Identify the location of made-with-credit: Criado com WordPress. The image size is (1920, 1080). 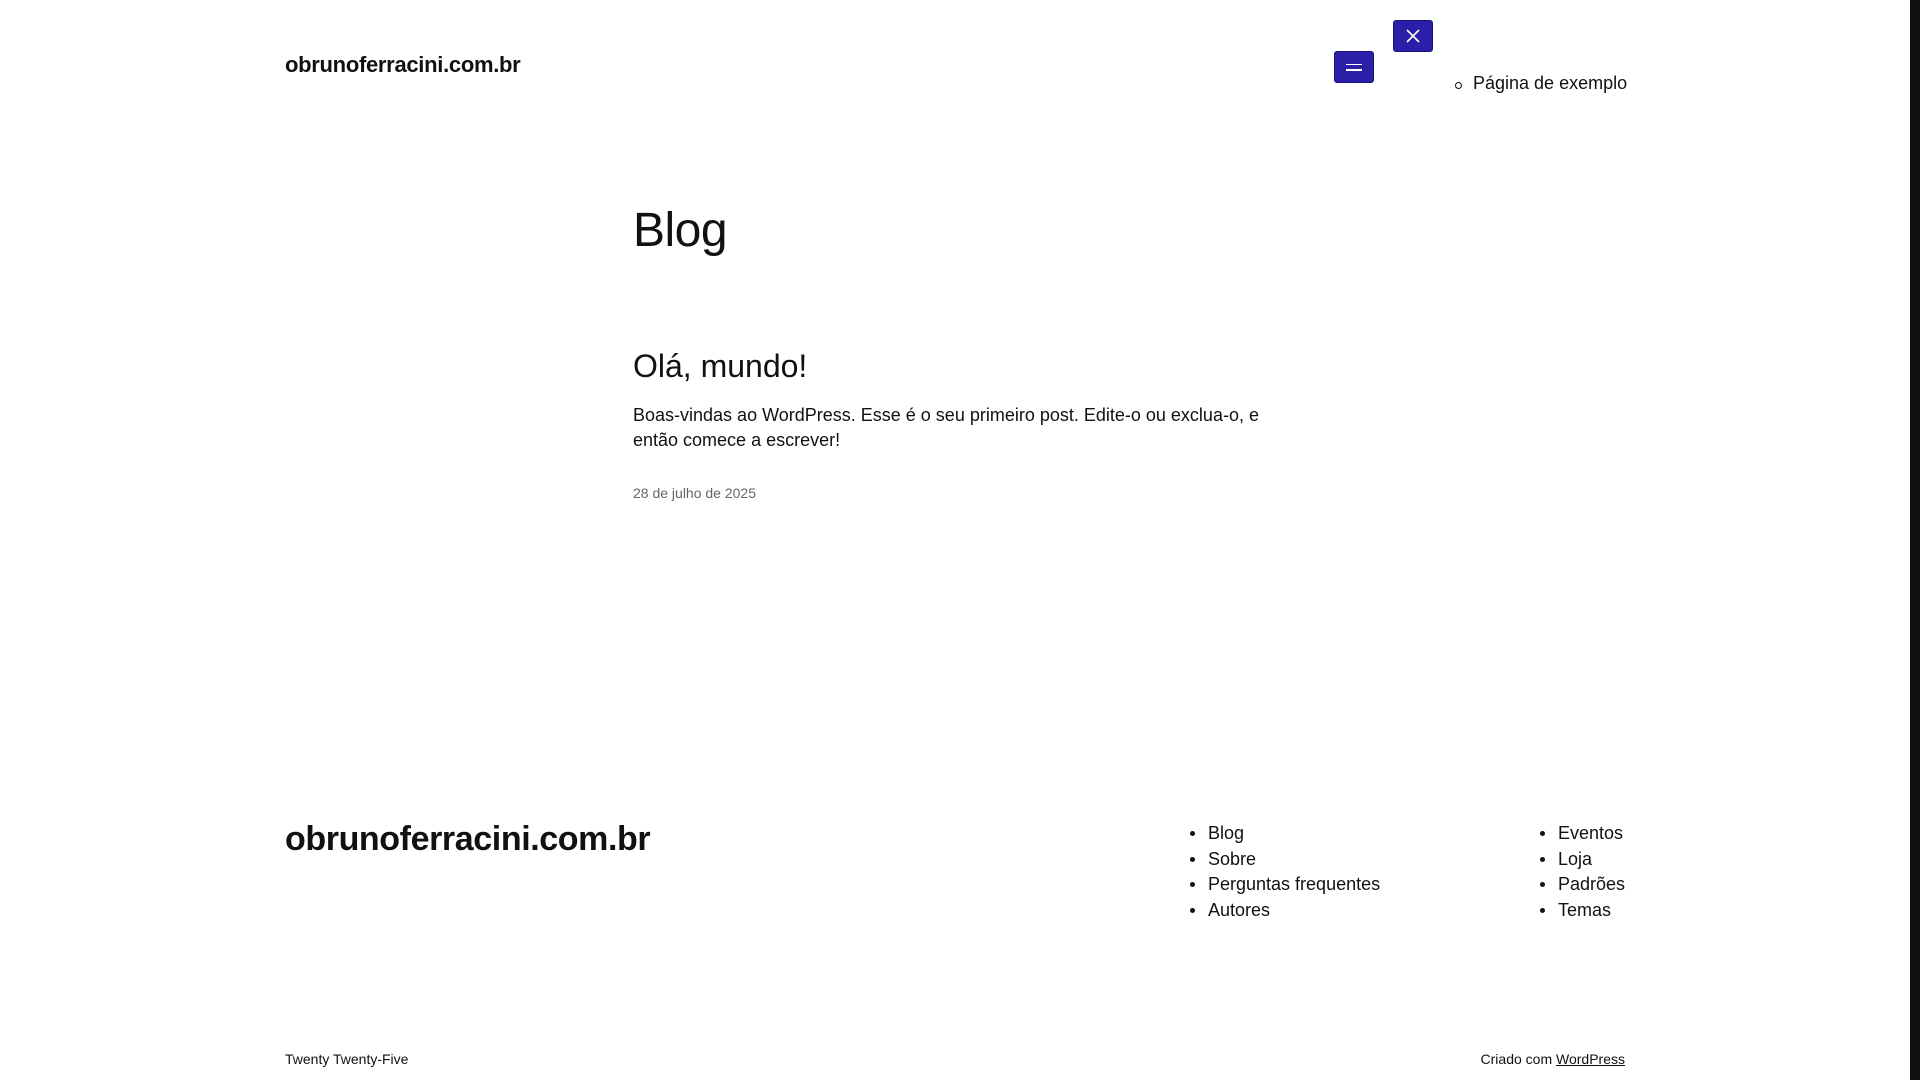
(1553, 1059).